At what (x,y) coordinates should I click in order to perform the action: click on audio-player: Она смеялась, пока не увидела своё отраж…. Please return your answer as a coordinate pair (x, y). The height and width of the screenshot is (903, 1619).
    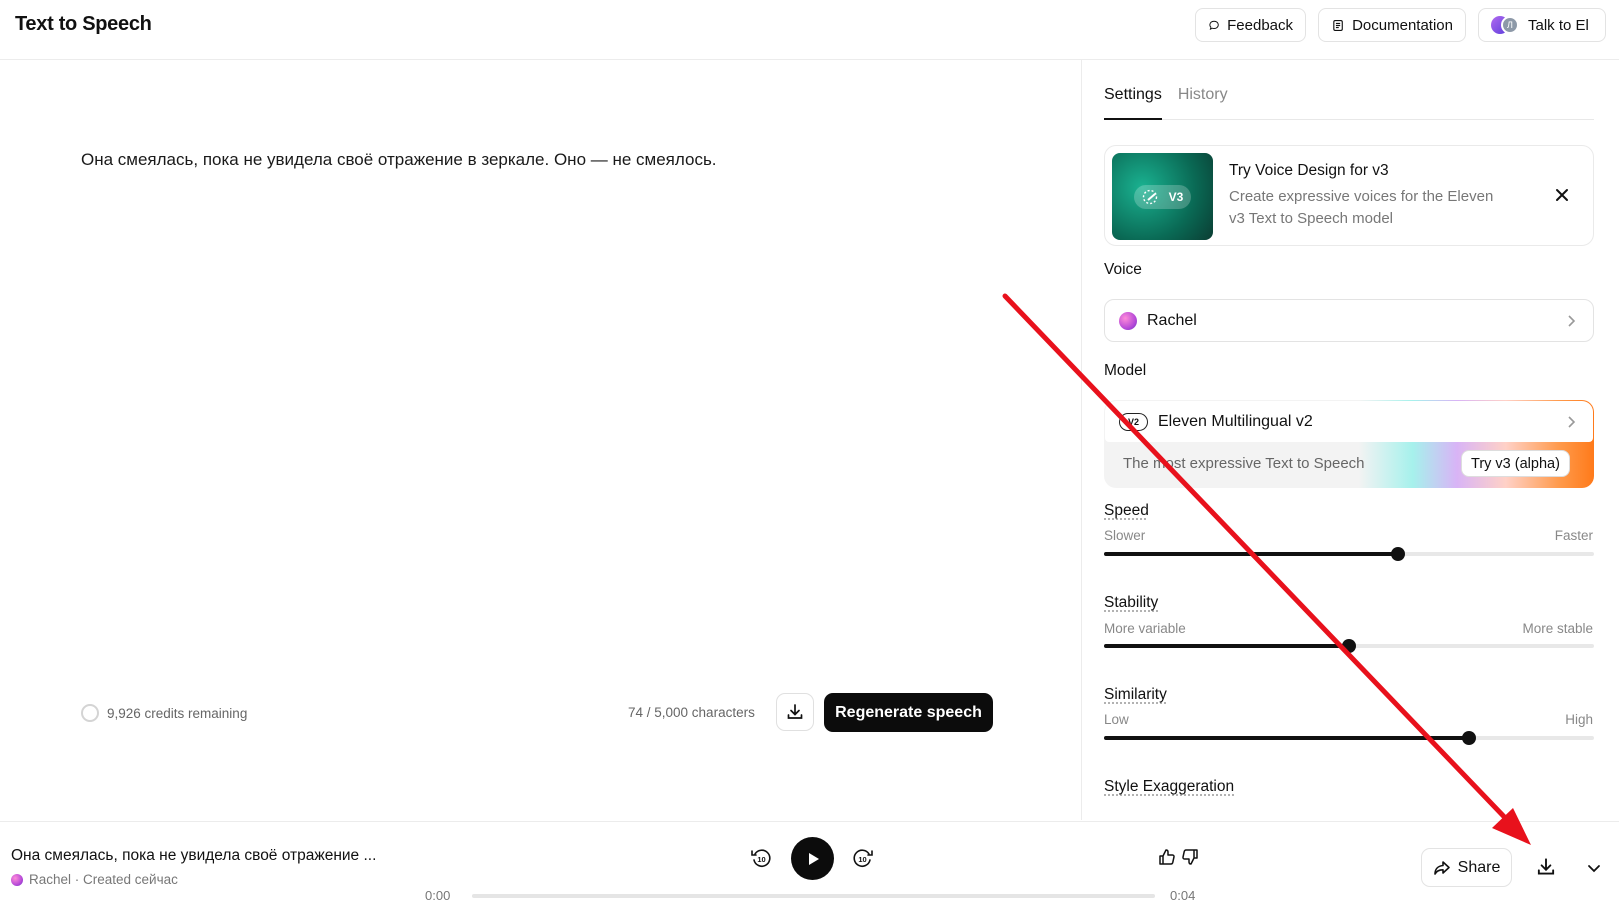
    Looking at the image, I should click on (809, 862).